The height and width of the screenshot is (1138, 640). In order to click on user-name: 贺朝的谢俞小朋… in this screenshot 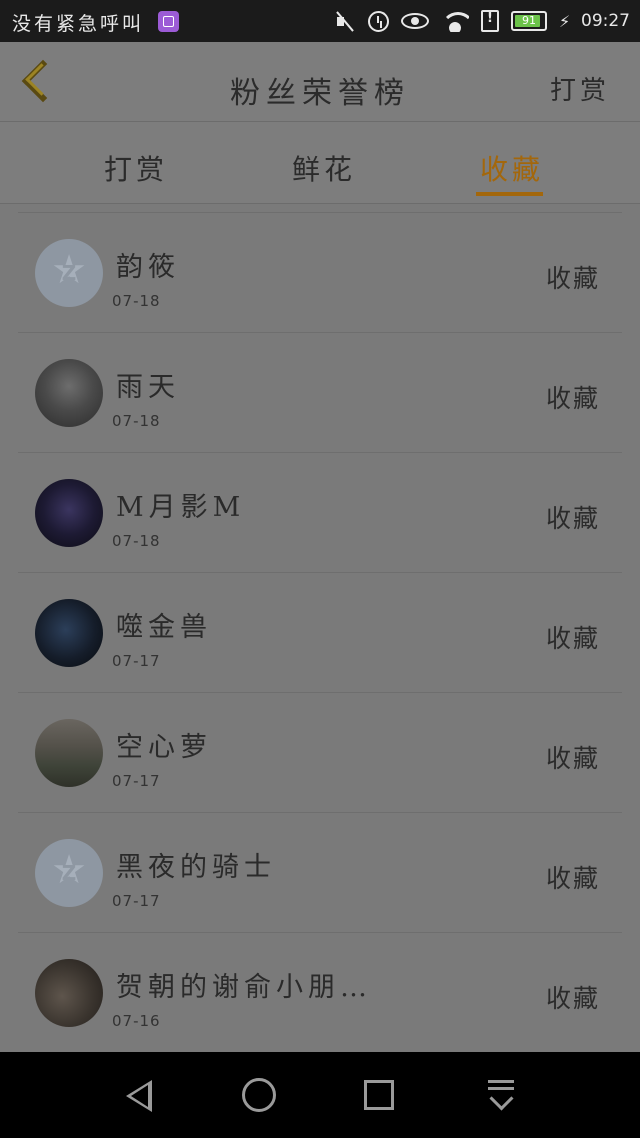, I will do `click(244, 987)`.